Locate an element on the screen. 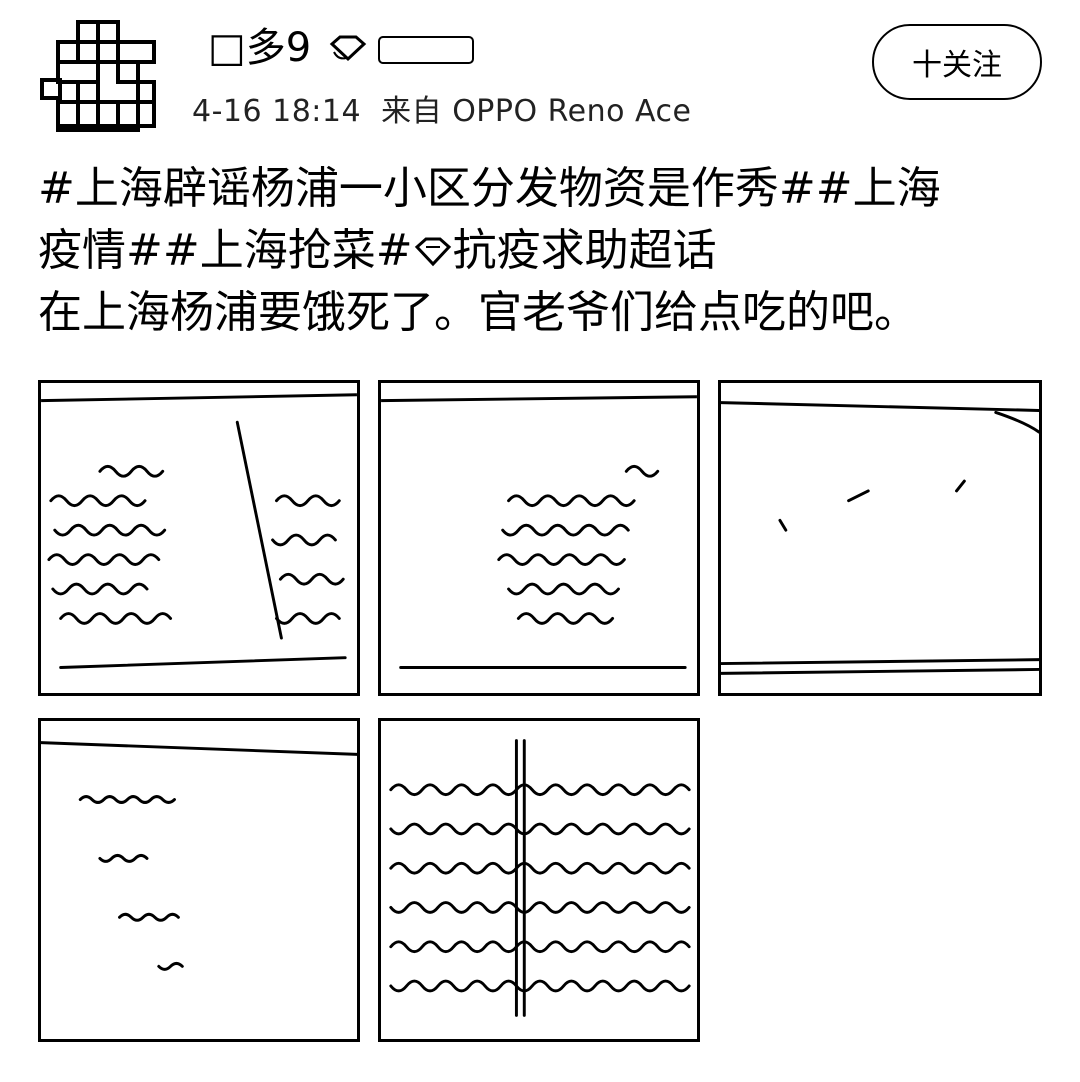 This screenshot has width=1080, height=1082. level-badge-icon is located at coordinates (426, 50).